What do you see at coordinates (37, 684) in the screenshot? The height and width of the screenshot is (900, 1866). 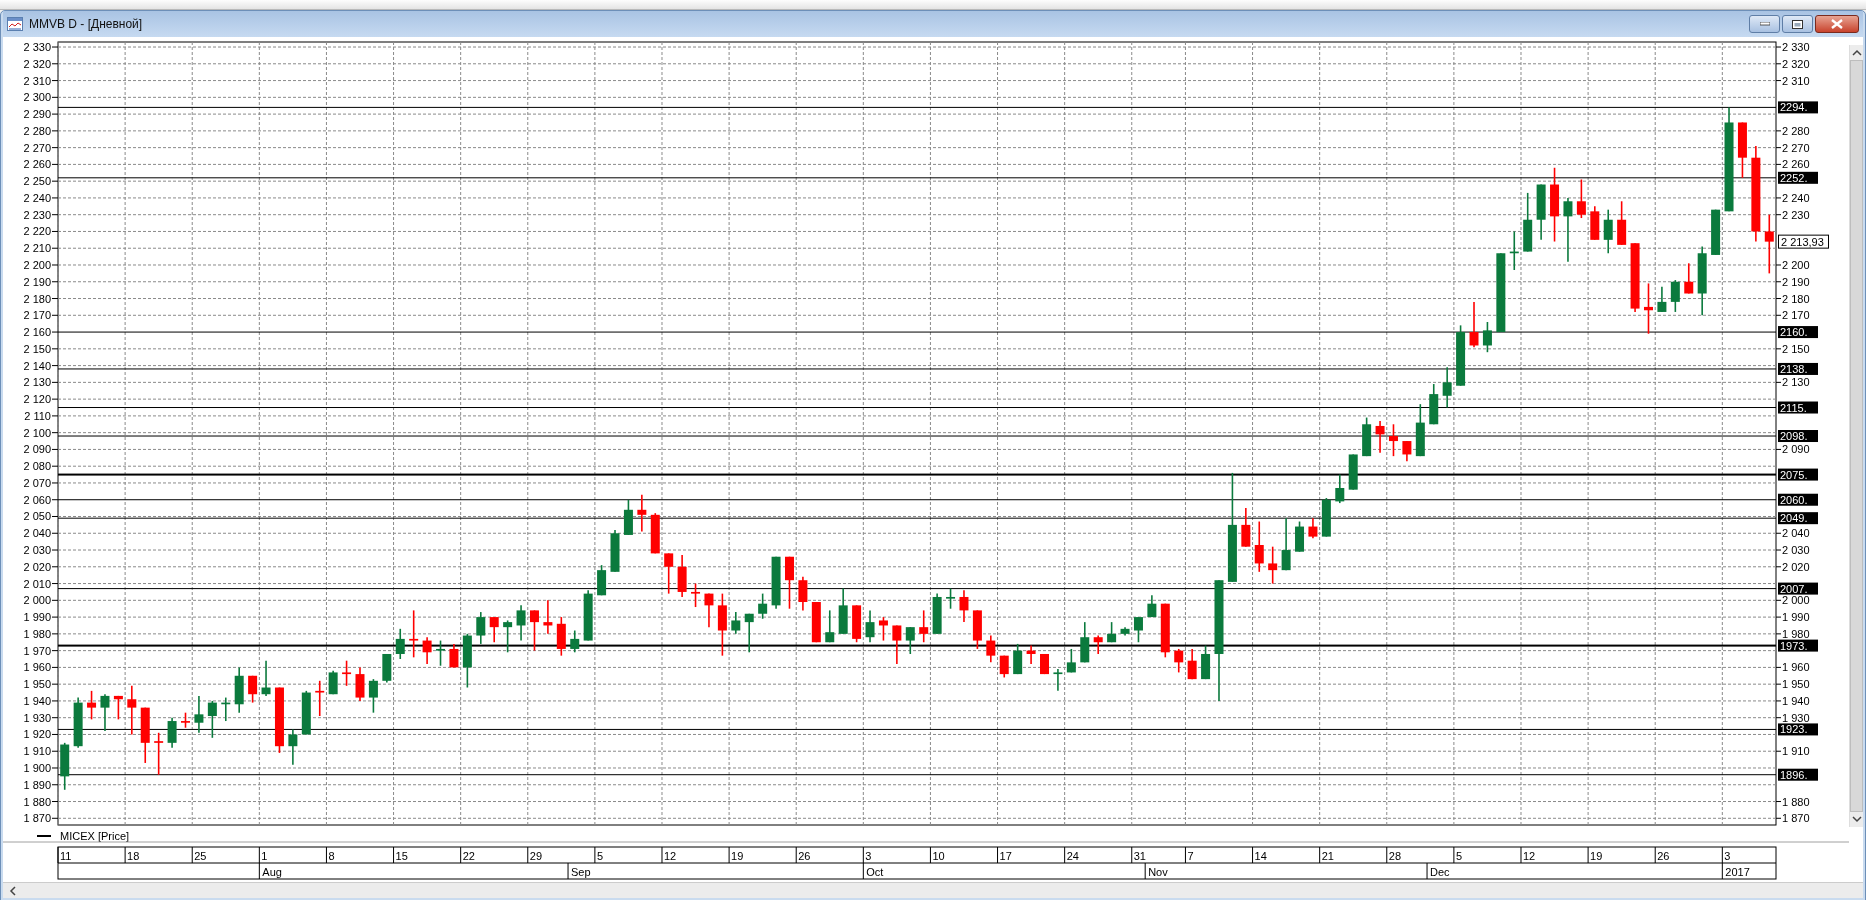 I see `y-tick-label: 1 950` at bounding box center [37, 684].